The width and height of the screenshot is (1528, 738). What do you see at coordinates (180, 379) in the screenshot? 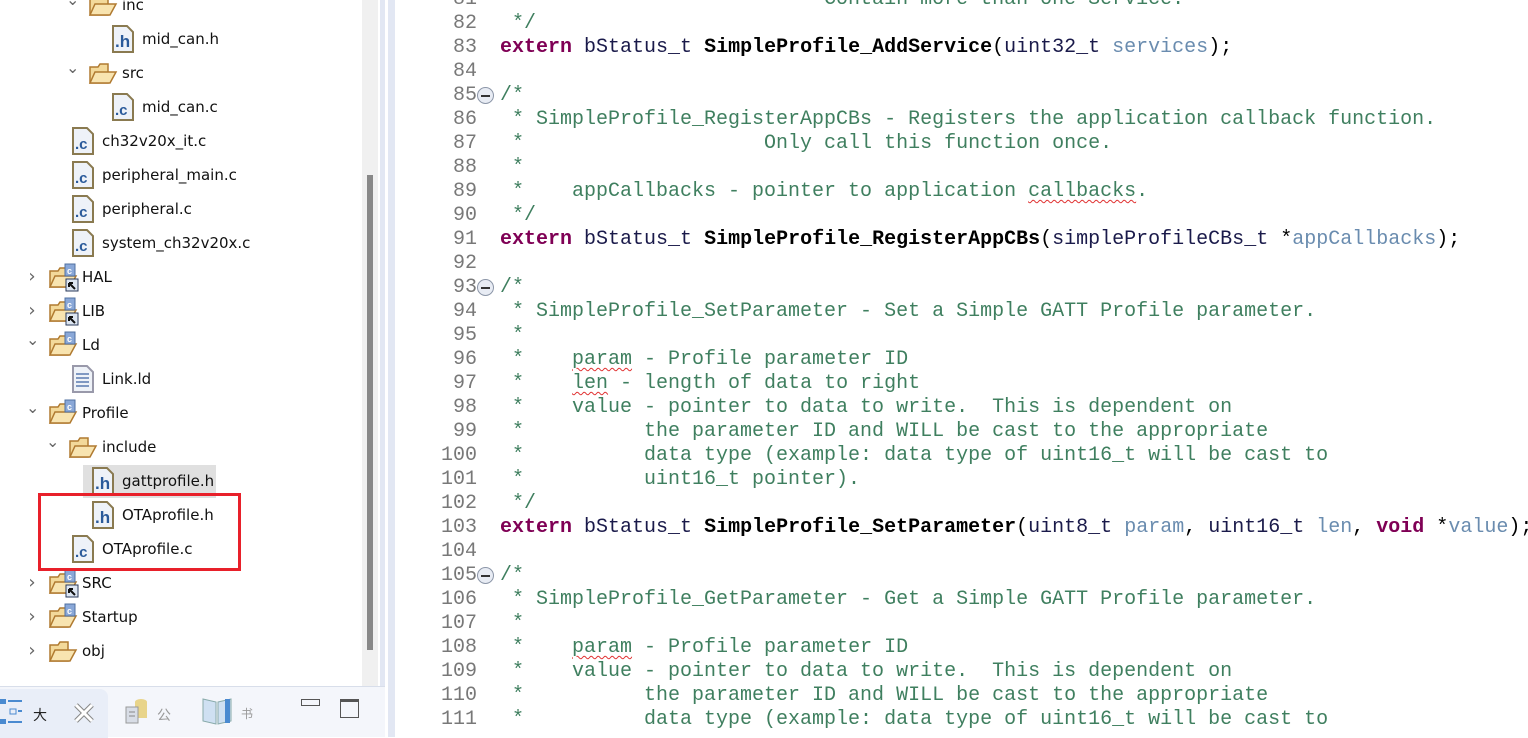
I see `tree-item: Link.ld` at bounding box center [180, 379].